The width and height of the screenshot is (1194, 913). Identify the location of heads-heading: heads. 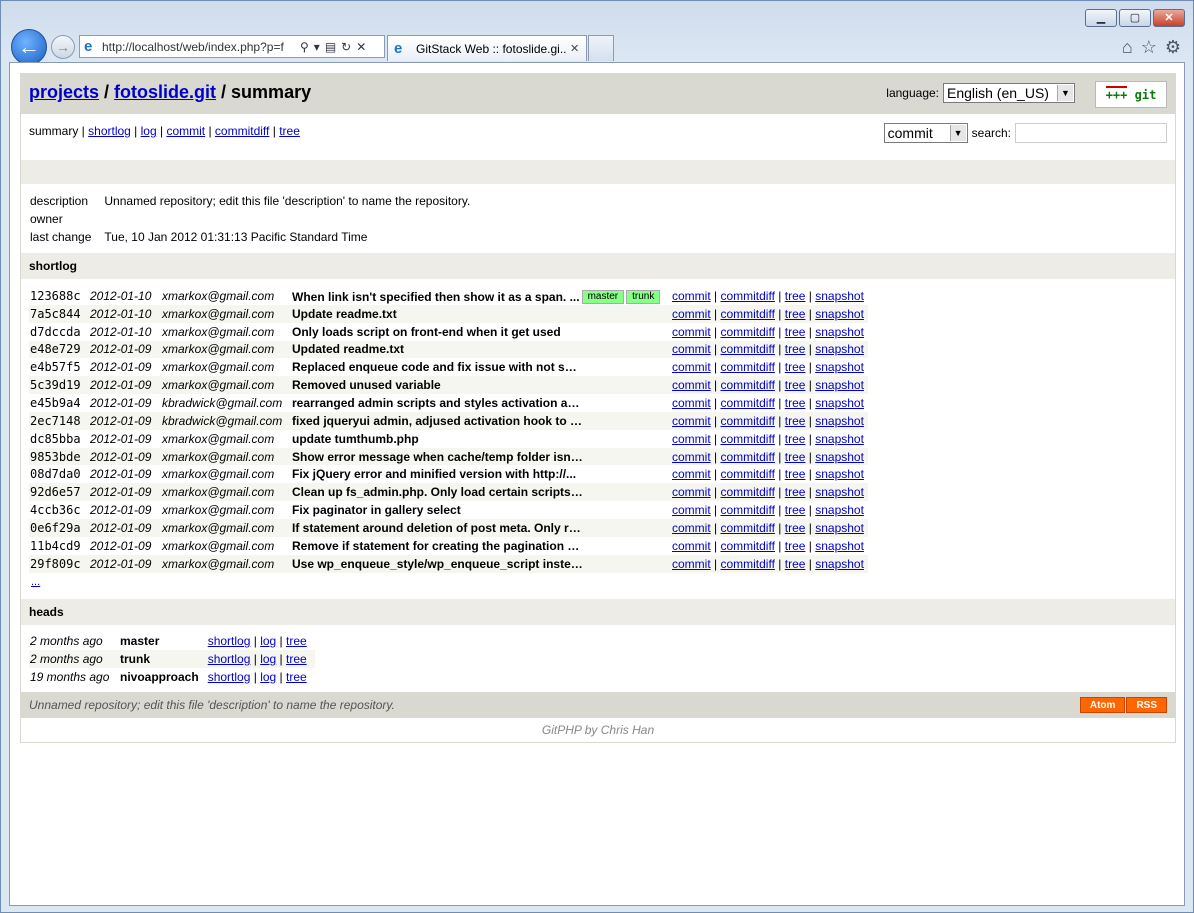
(598, 611).